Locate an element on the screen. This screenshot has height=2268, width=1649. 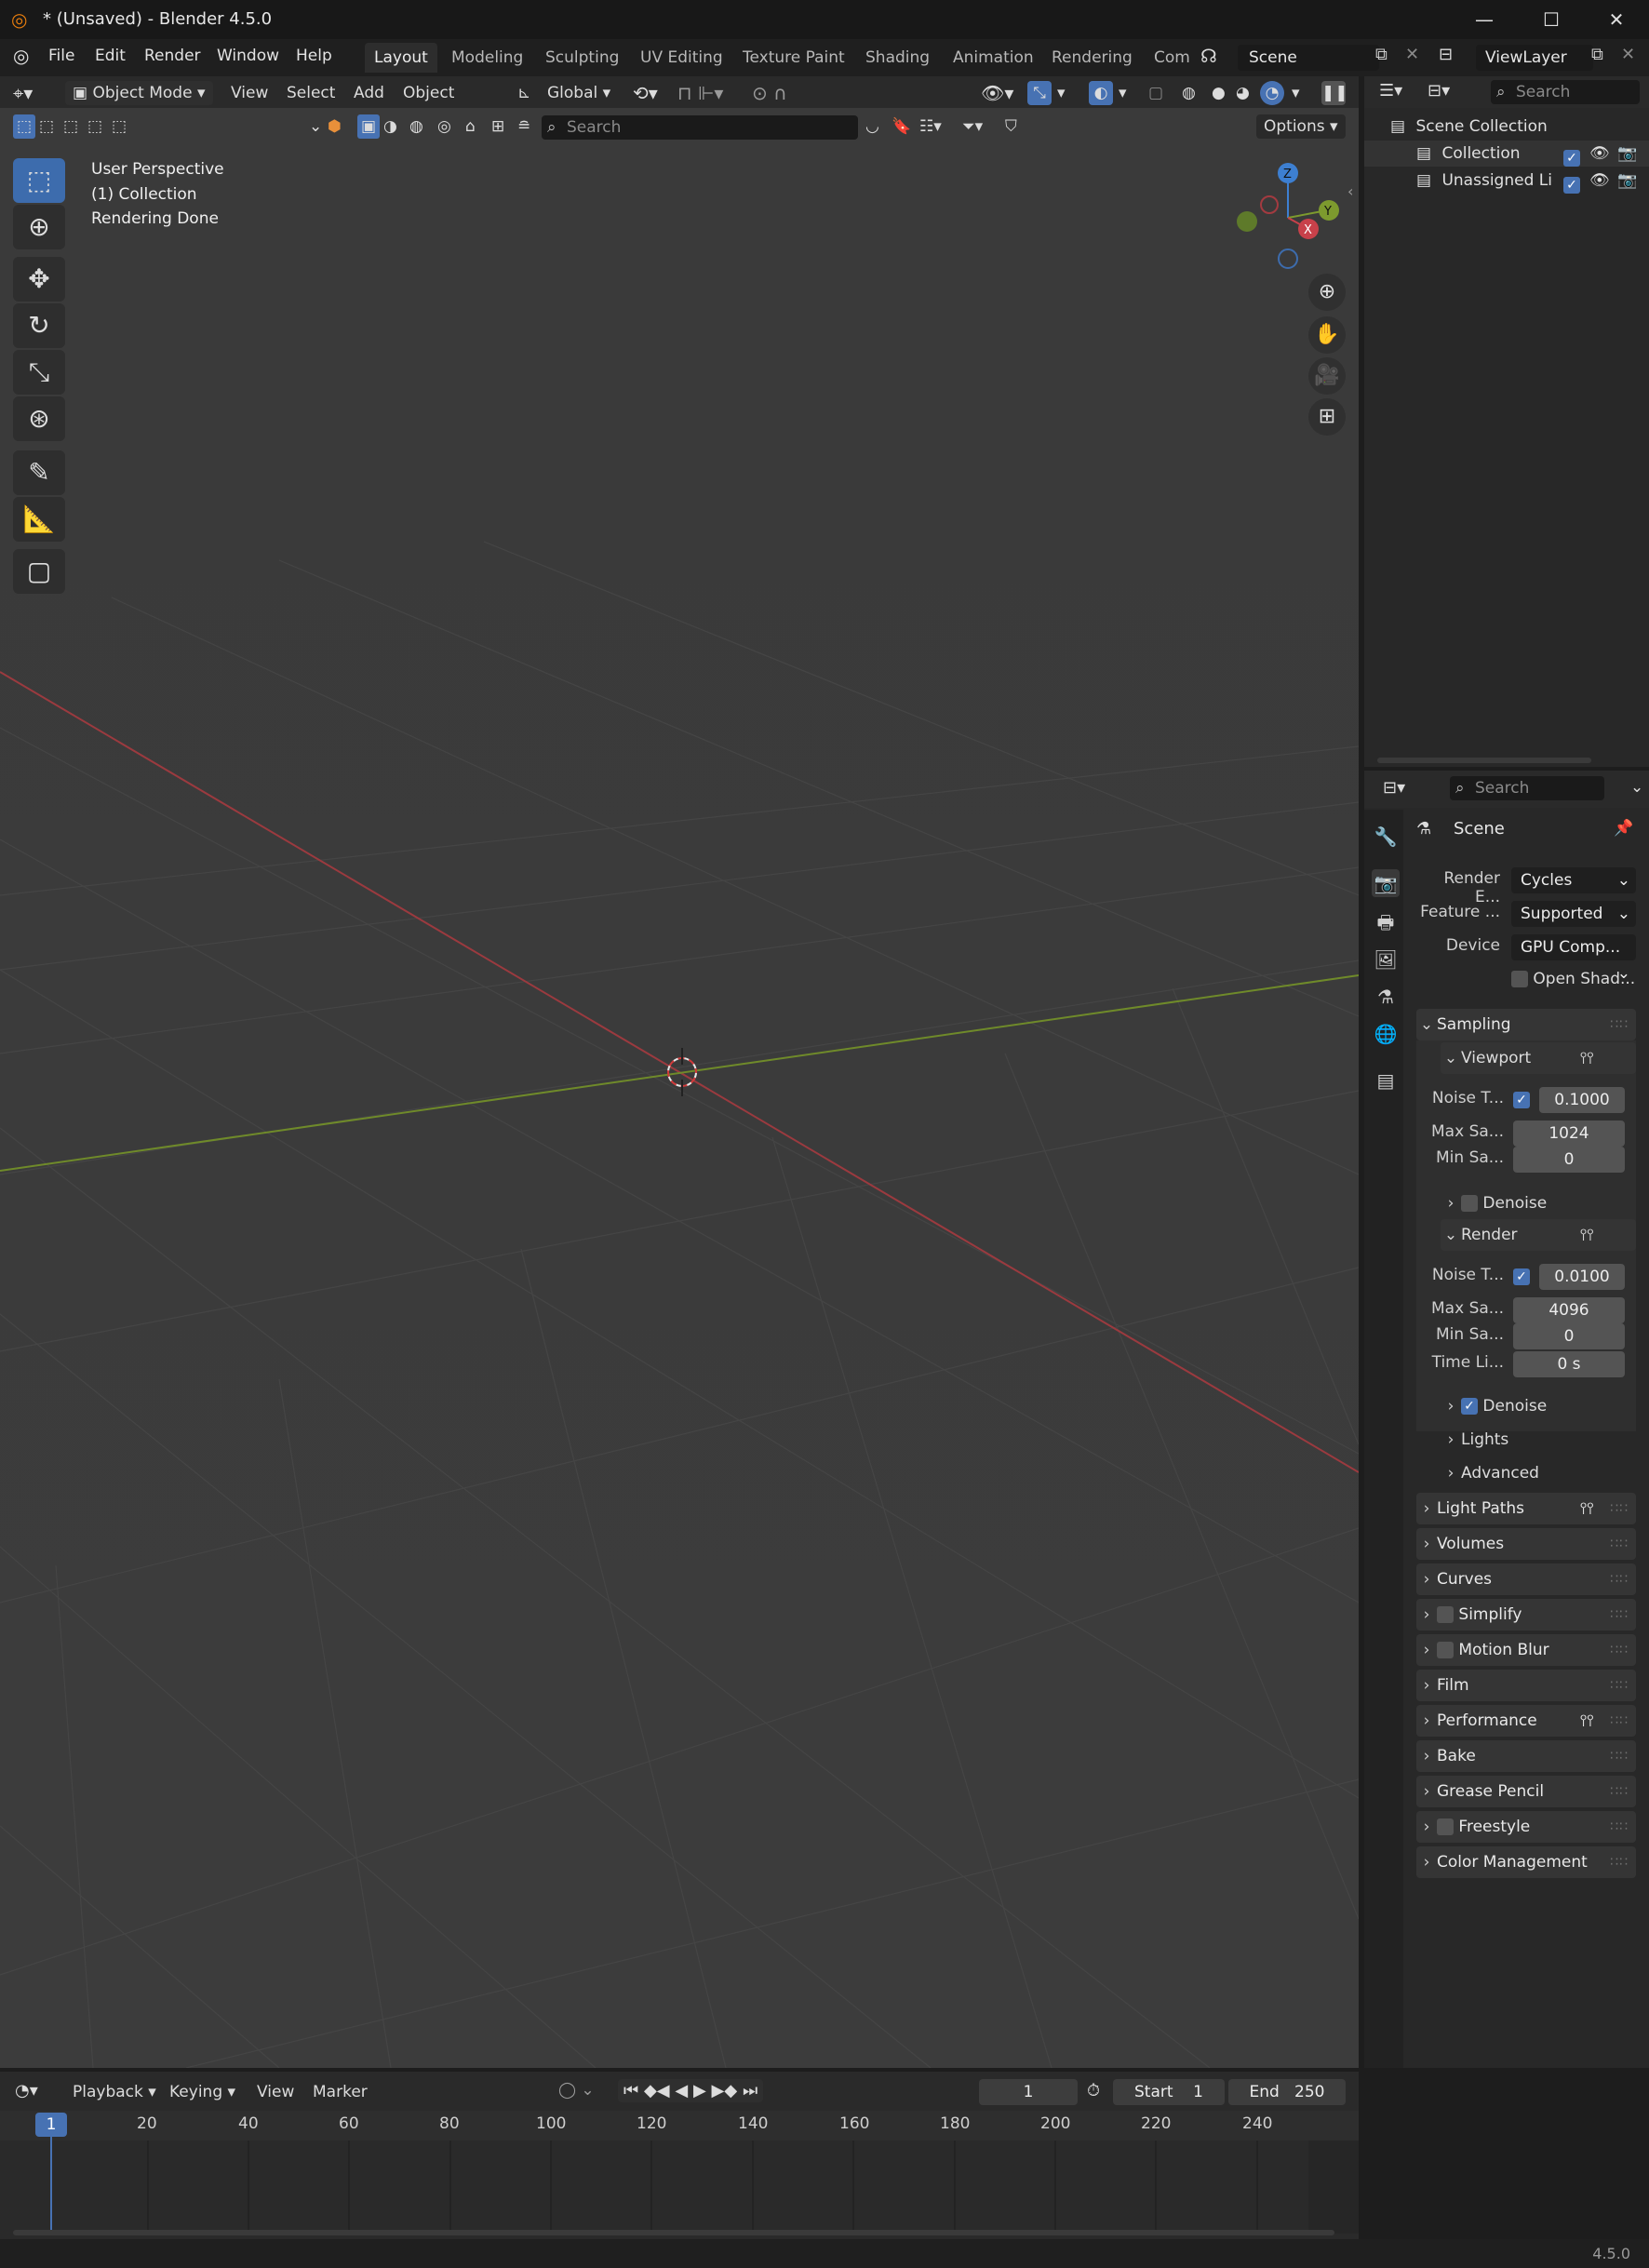
color-management-panel-header: › Color Management ∷∷ is located at coordinates (1526, 1862).